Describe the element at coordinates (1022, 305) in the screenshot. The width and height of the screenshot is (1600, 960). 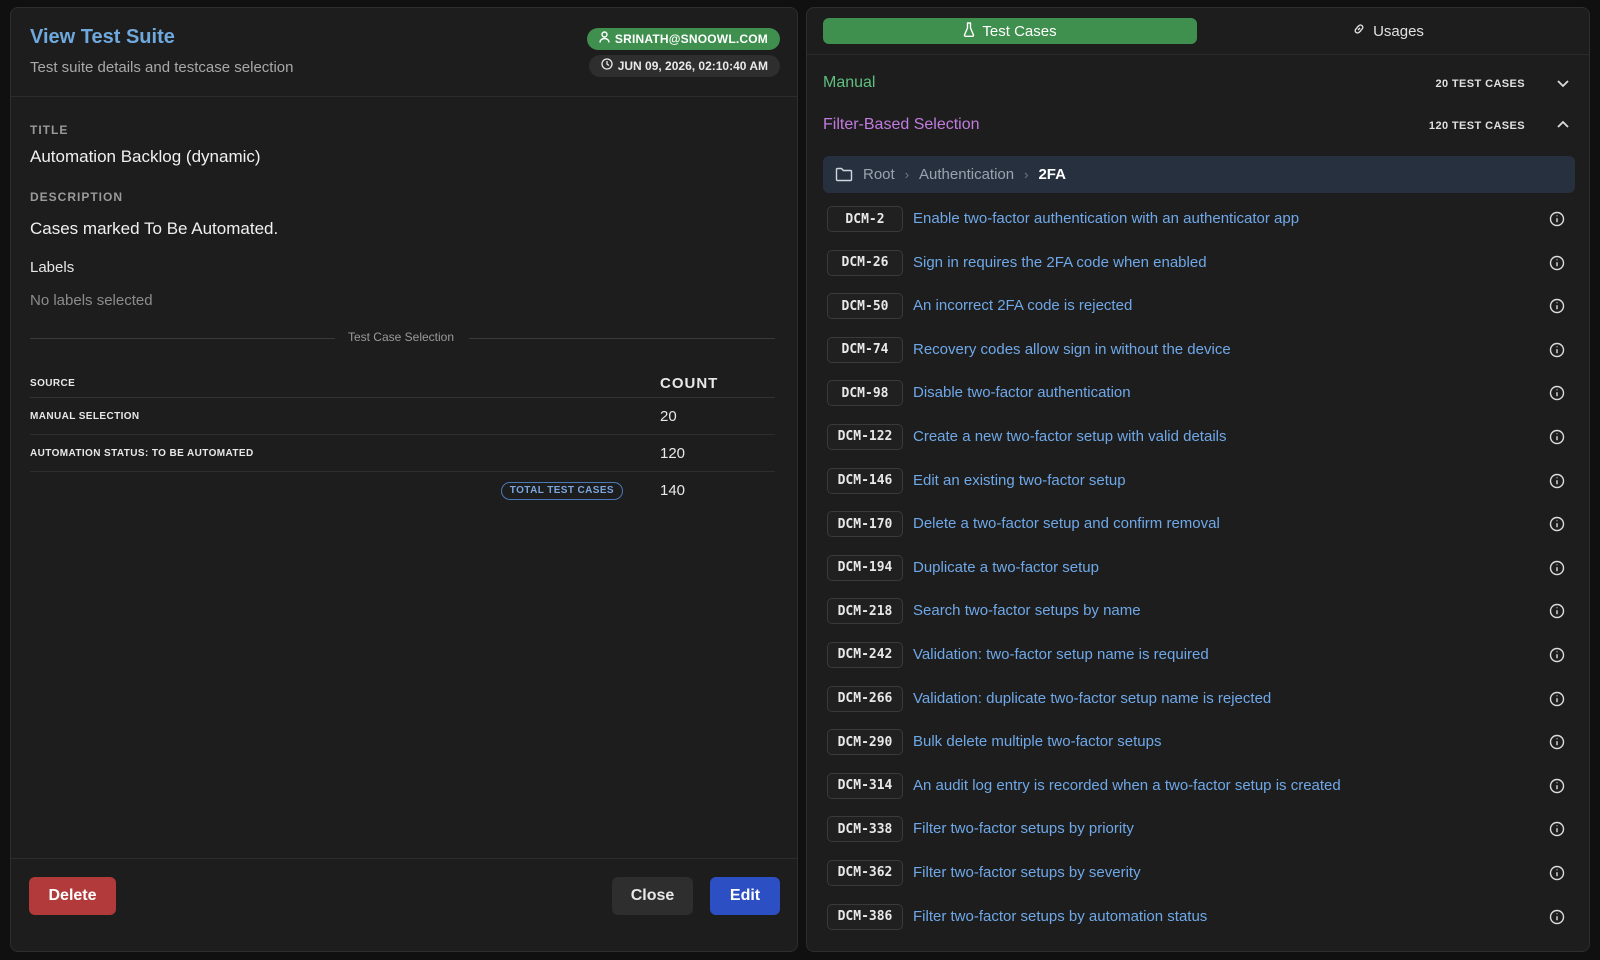
I see `test-case-title-link: An incorrect 2FA code is rejected` at that location.